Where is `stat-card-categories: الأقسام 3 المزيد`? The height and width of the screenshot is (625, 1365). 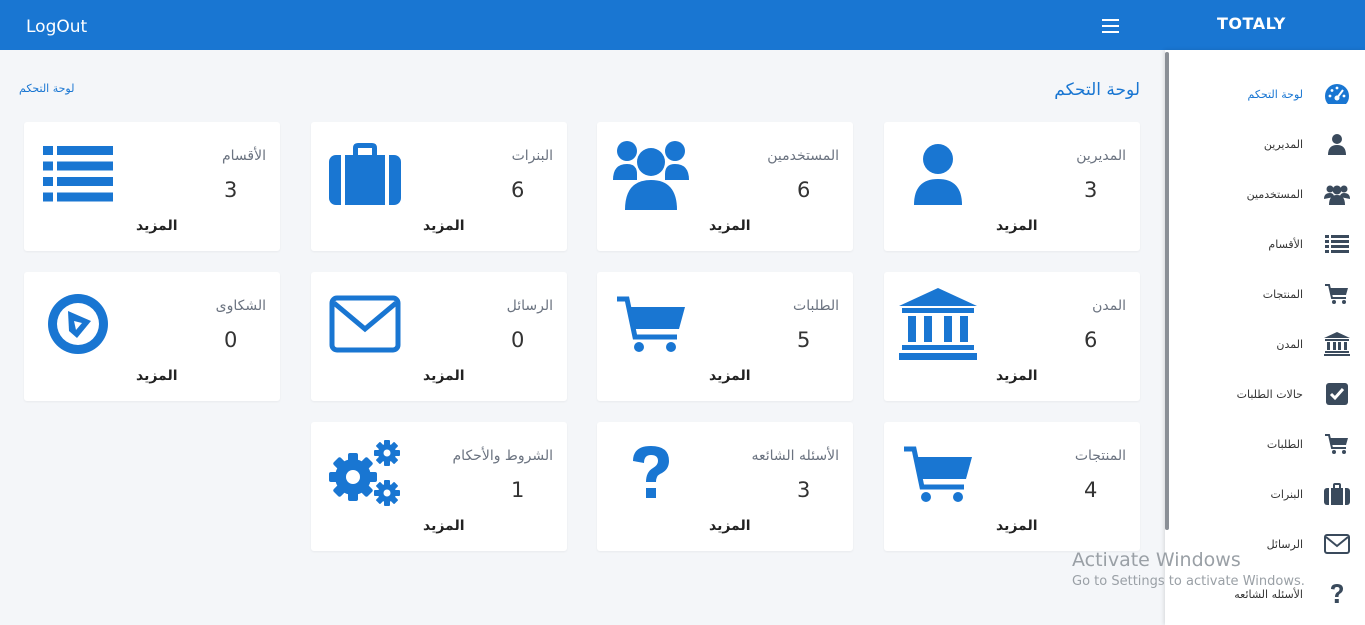
stat-card-categories: الأقسام 3 المزيد is located at coordinates (152, 186).